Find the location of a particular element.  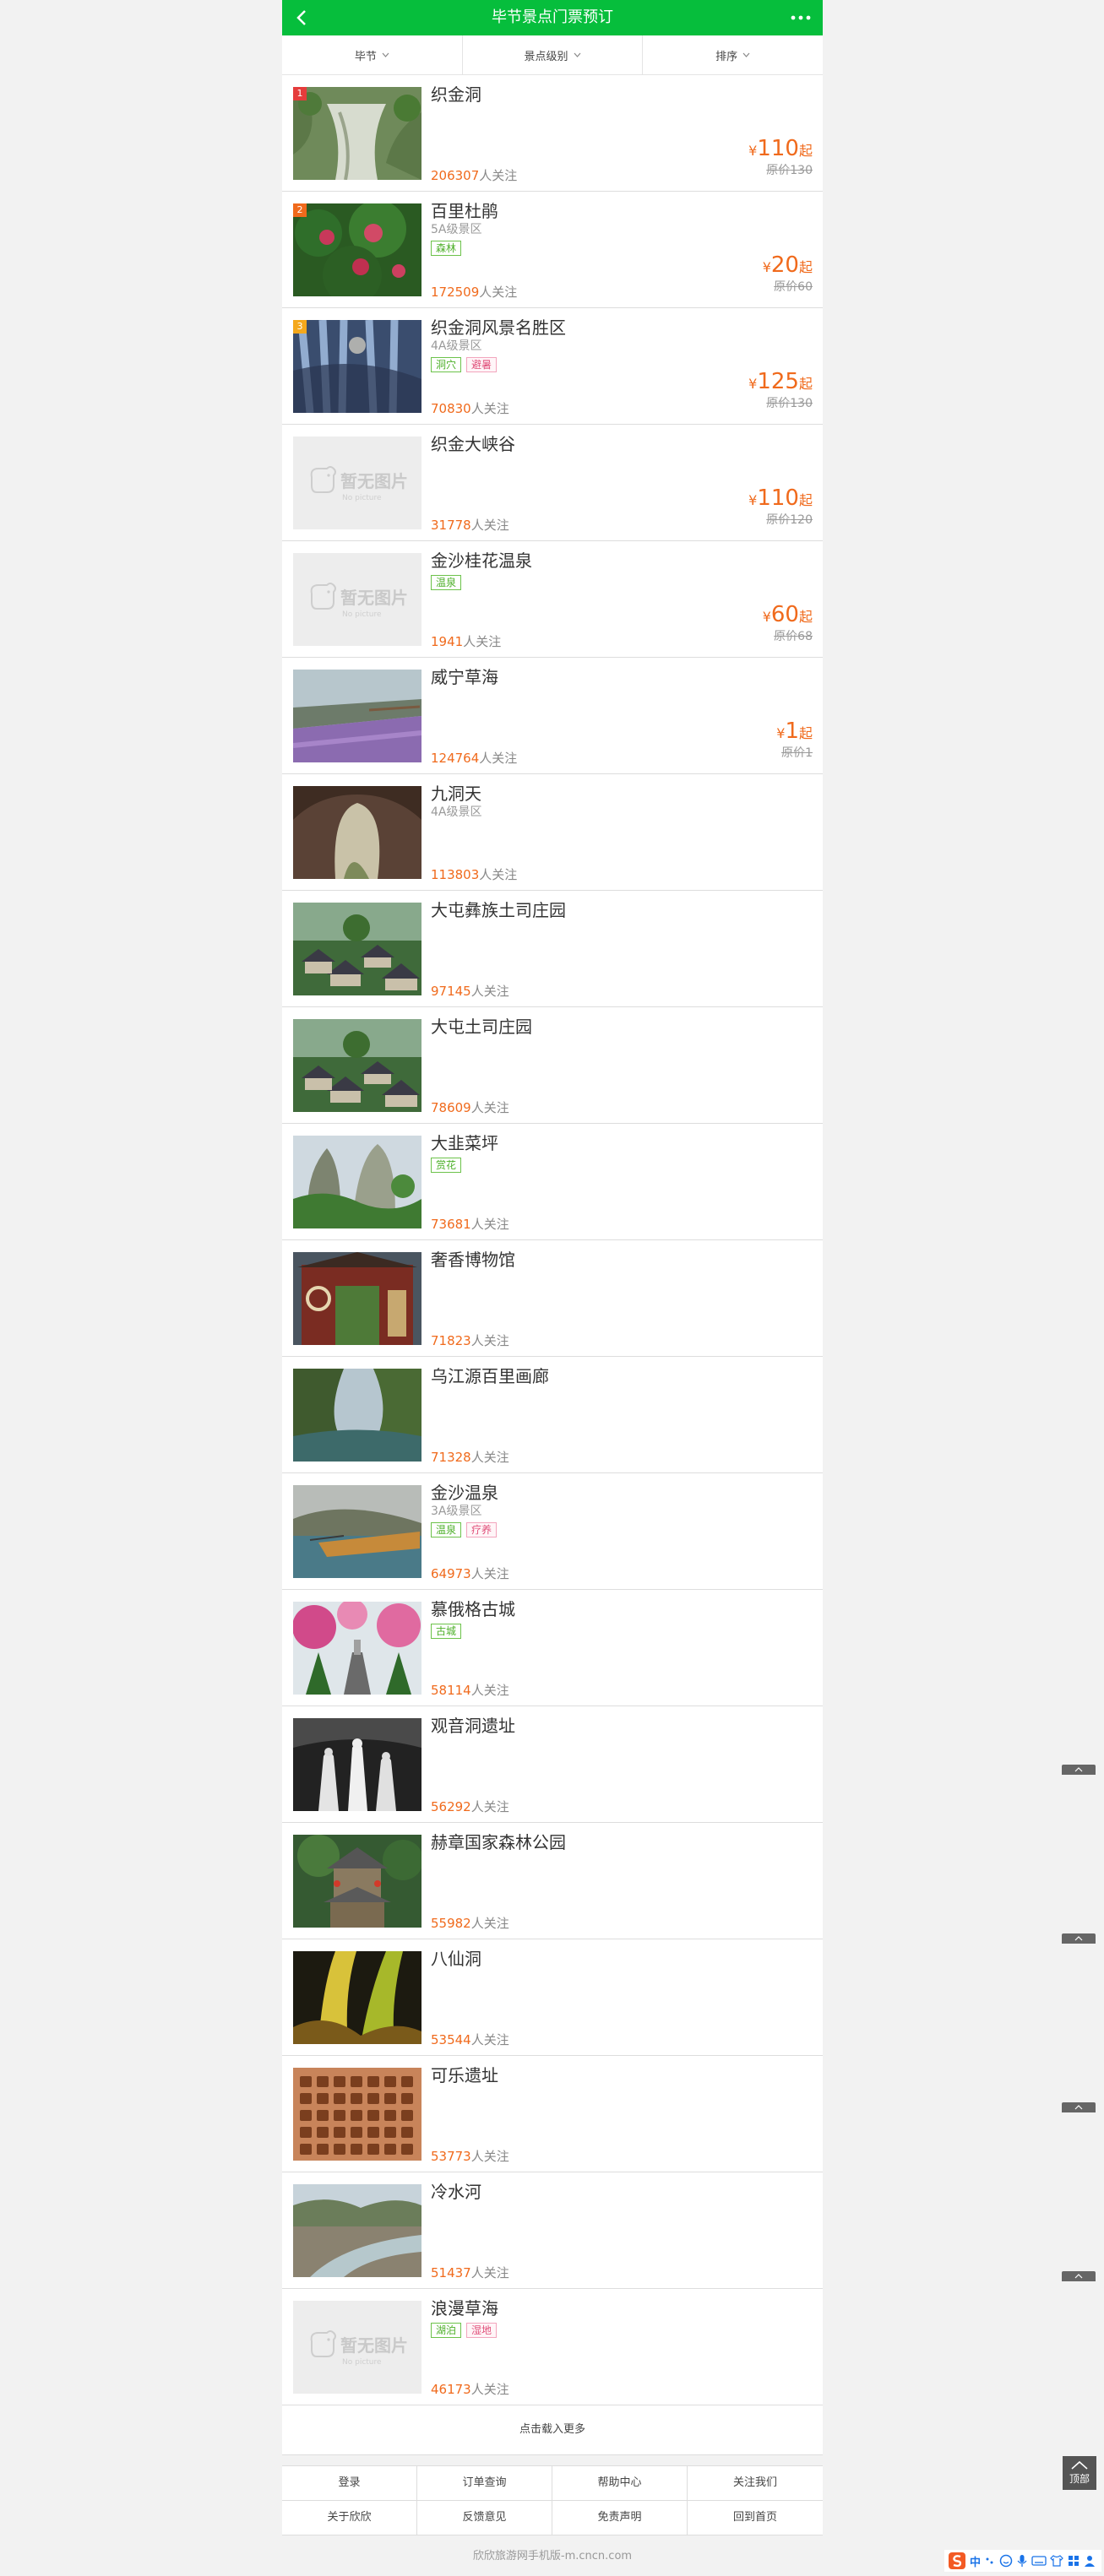

back-to-top-button: 顶部 is located at coordinates (1079, 2473).